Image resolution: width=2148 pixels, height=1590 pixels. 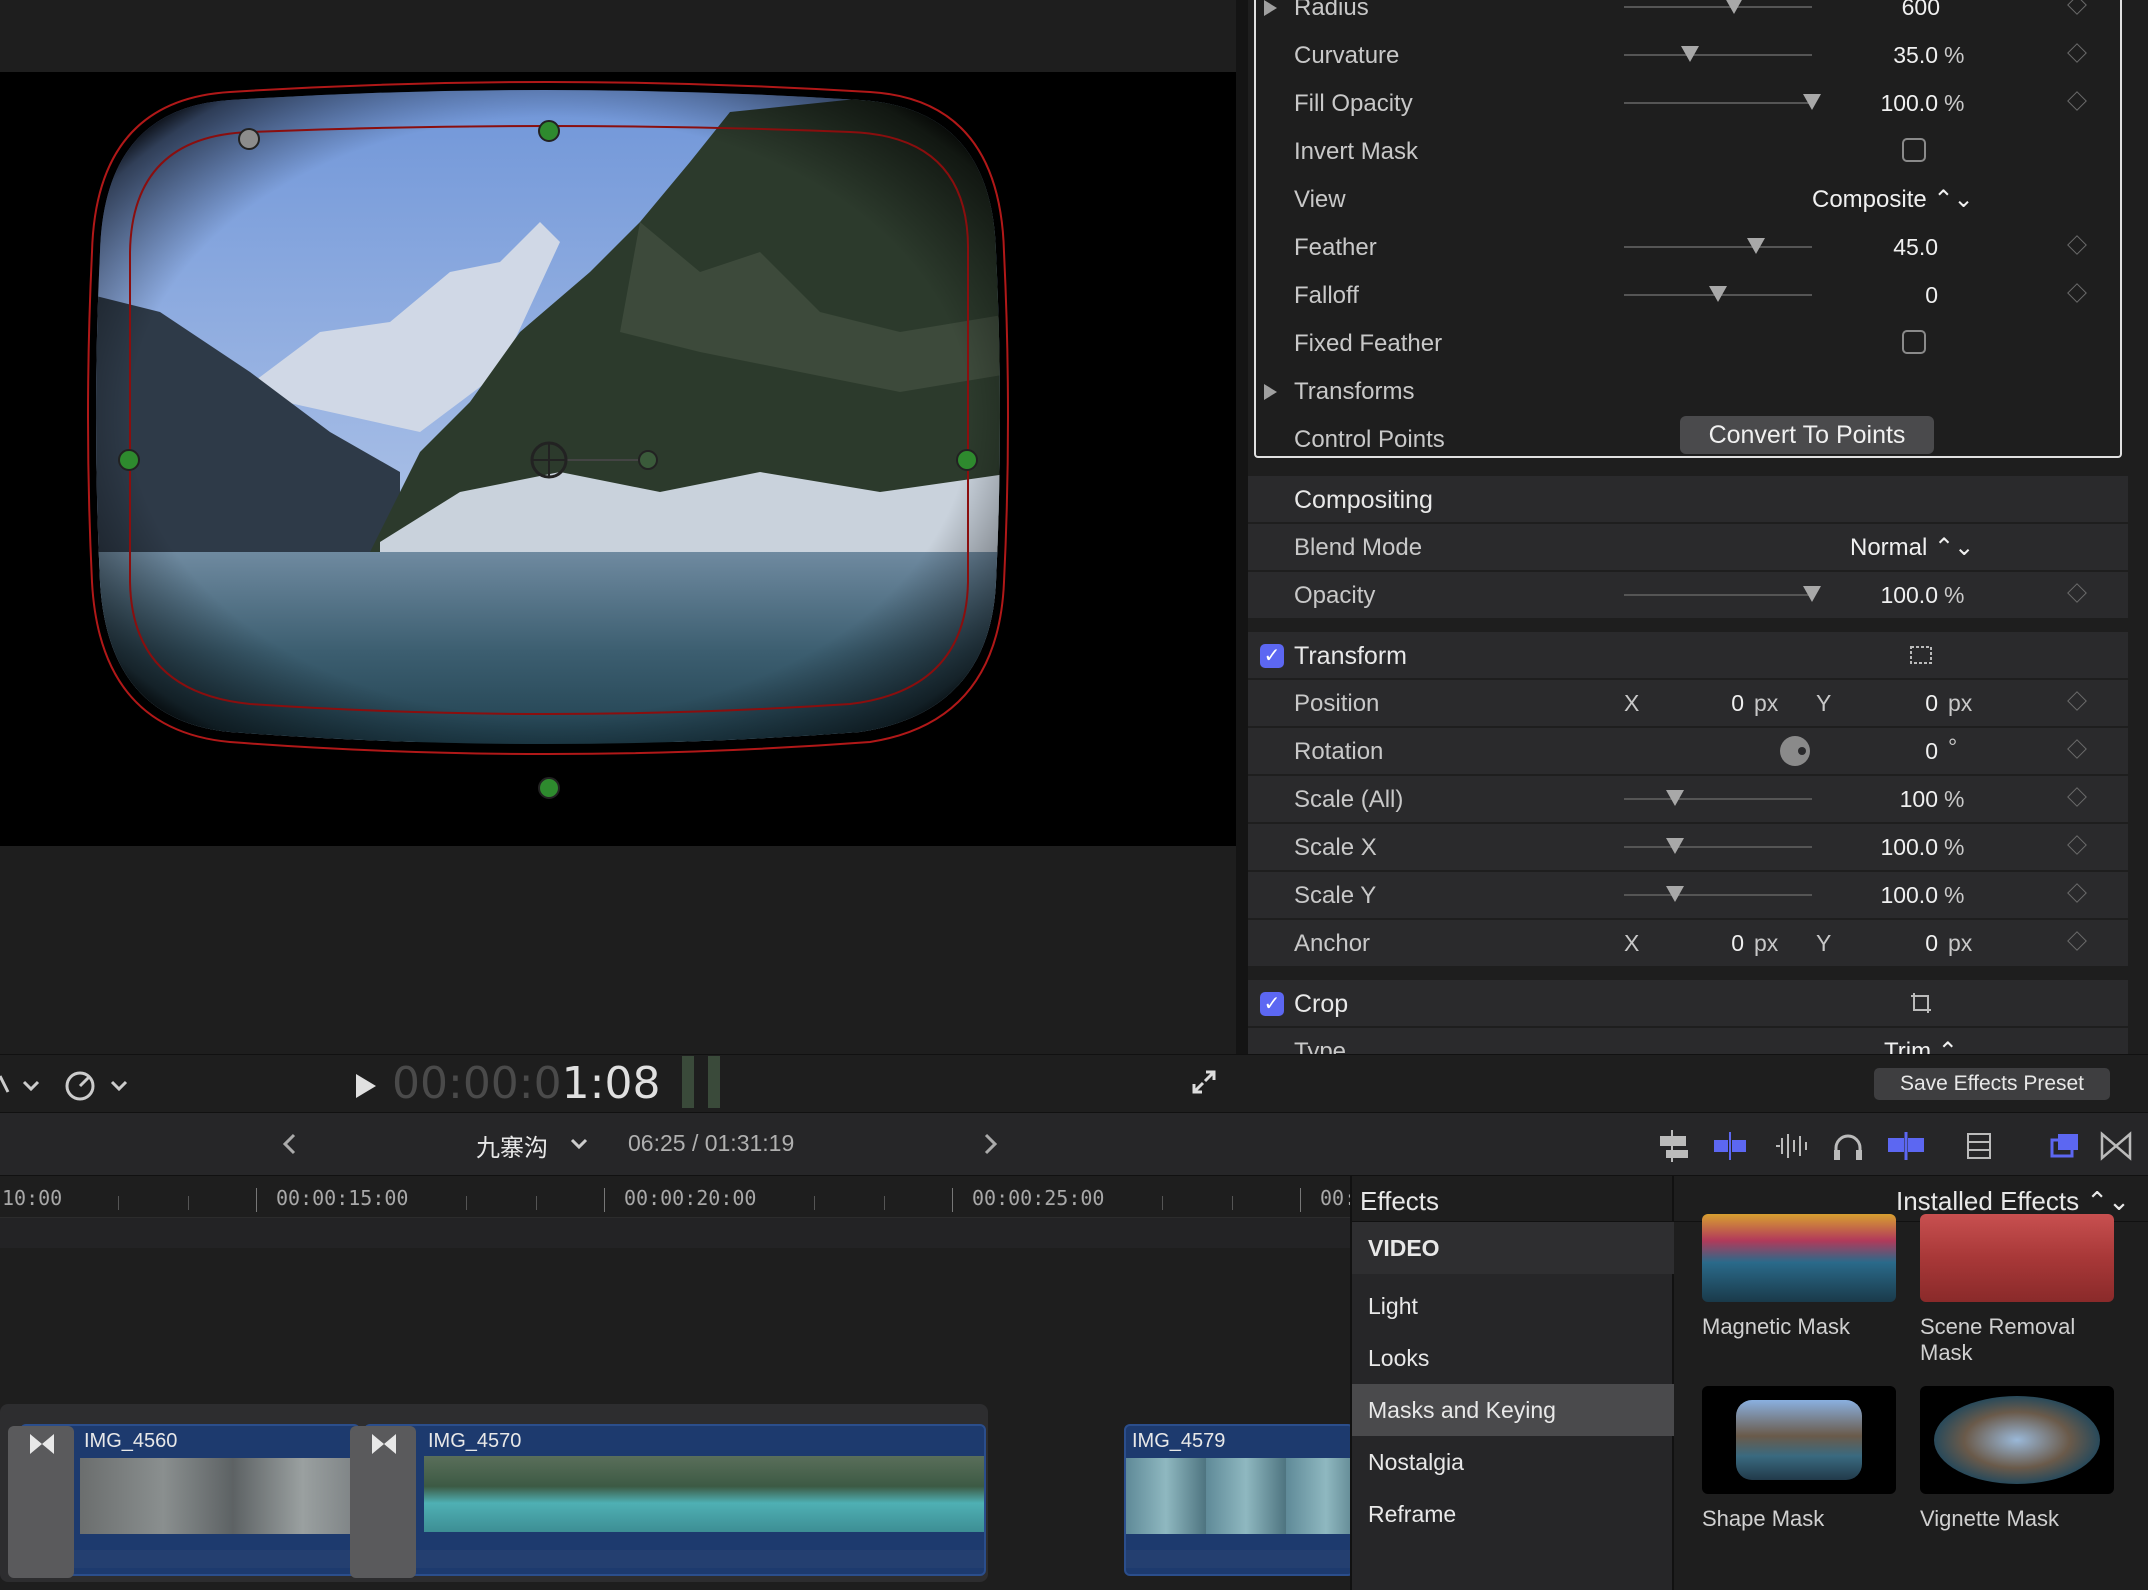 I want to click on scale-all-value: 100, so click(x=1878, y=799).